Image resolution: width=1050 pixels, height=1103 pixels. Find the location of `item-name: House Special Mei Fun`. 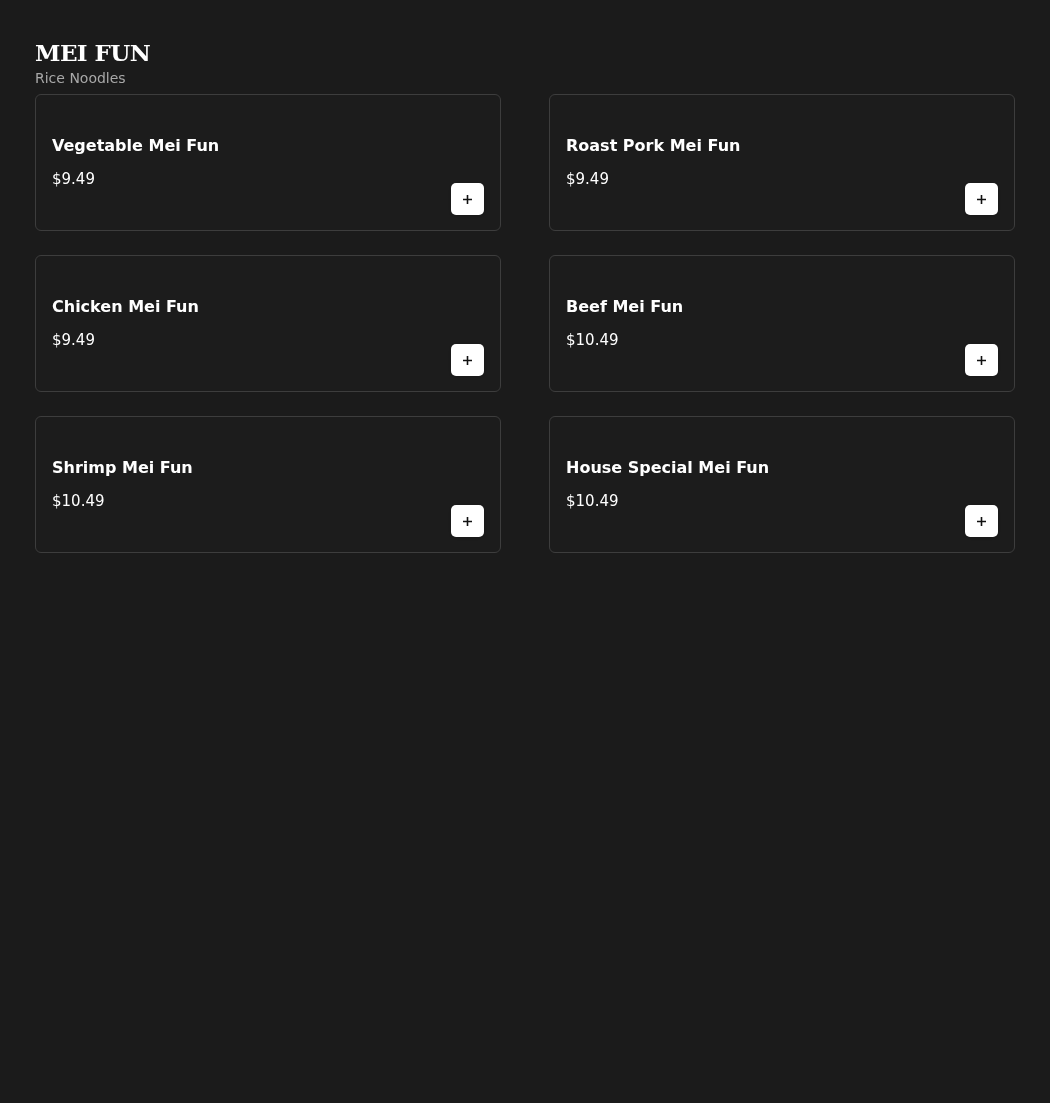

item-name: House Special Mei Fun is located at coordinates (668, 468).